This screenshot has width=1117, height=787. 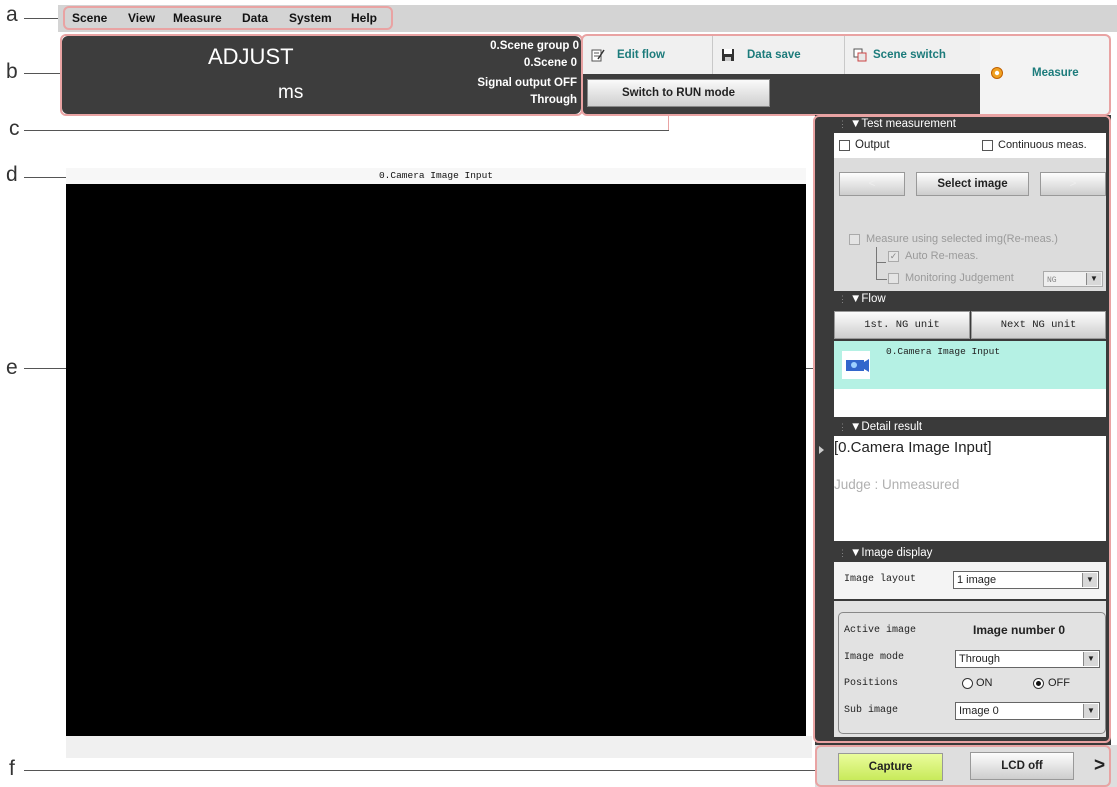 What do you see at coordinates (439, 747) in the screenshot?
I see `image-view-footer` at bounding box center [439, 747].